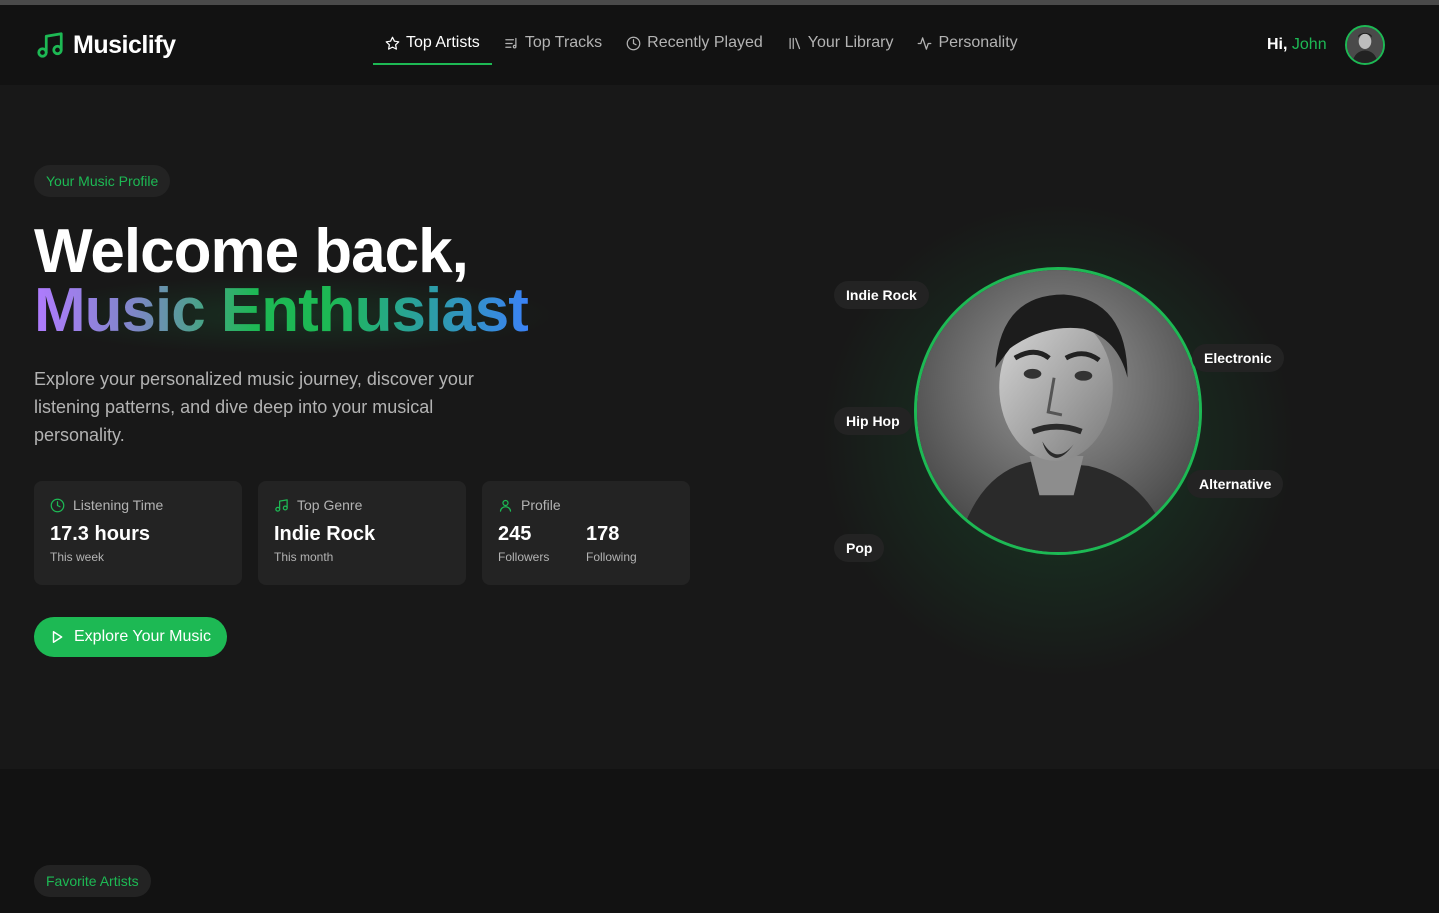  I want to click on genre-tag-indie-rock: Indie Rock, so click(881, 295).